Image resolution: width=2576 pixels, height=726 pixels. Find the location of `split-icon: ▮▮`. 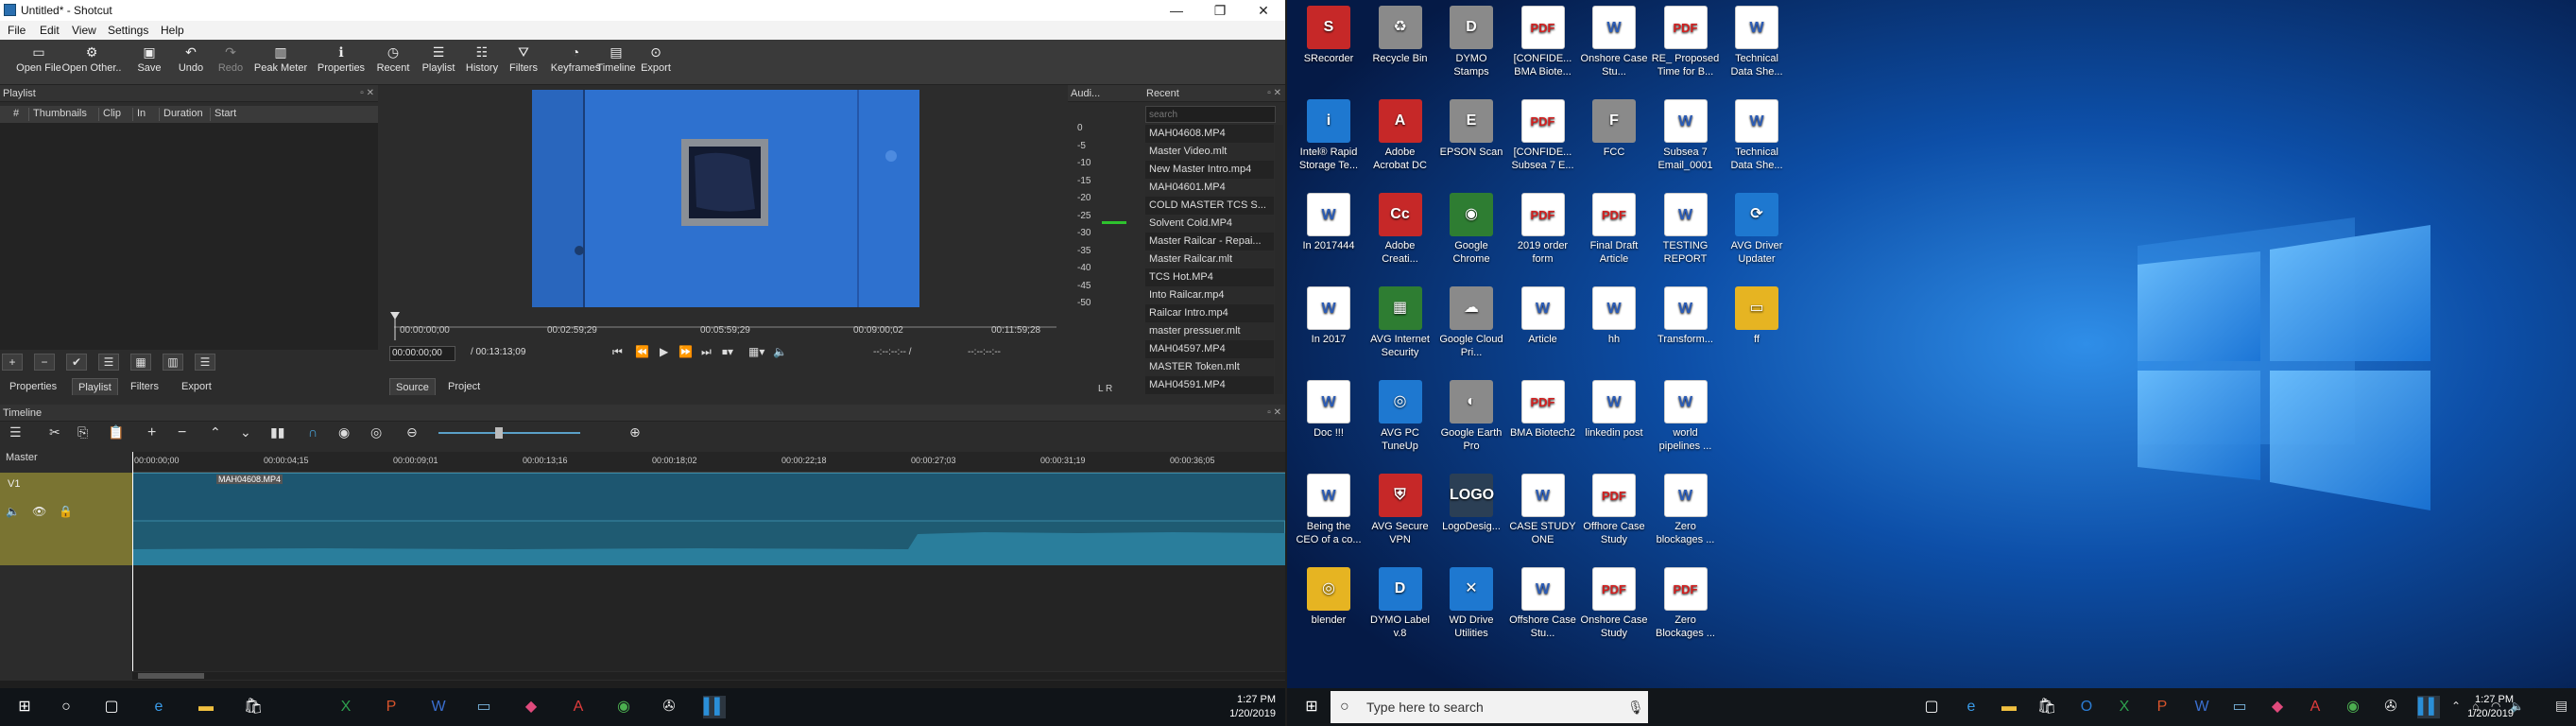

split-icon: ▮▮ is located at coordinates (277, 432).